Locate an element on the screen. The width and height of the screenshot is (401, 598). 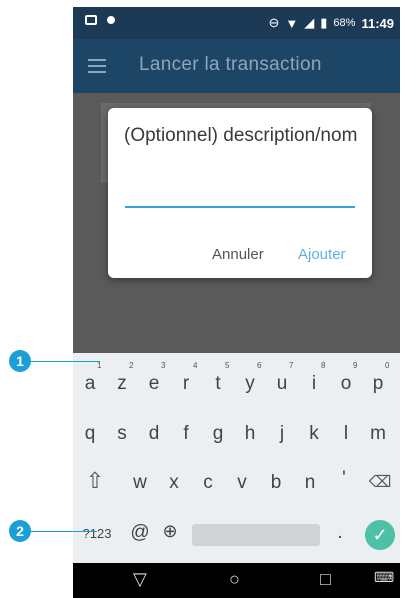
key-h: h is located at coordinates (250, 434).